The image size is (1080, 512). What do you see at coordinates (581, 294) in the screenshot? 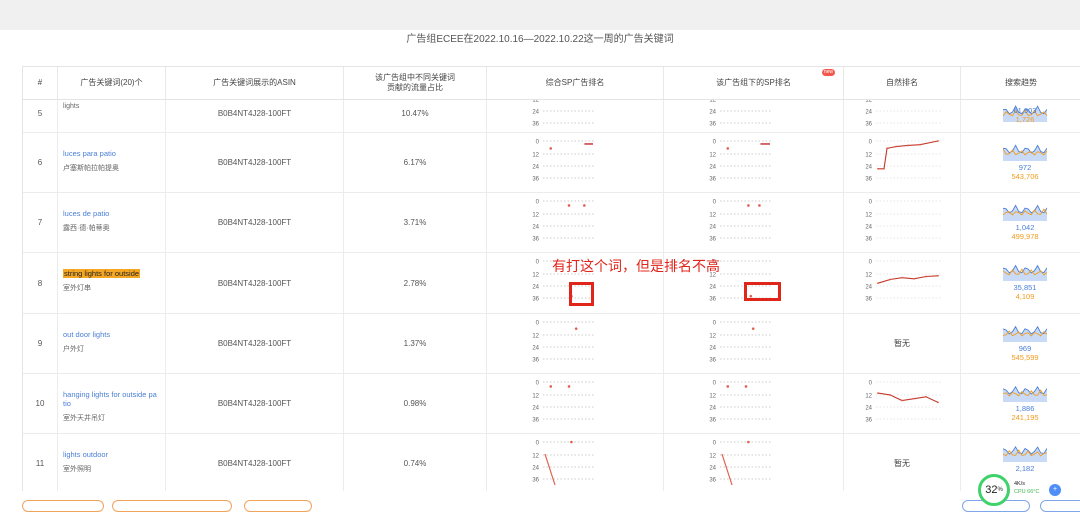
I see `highlight-box-sp-rank` at bounding box center [581, 294].